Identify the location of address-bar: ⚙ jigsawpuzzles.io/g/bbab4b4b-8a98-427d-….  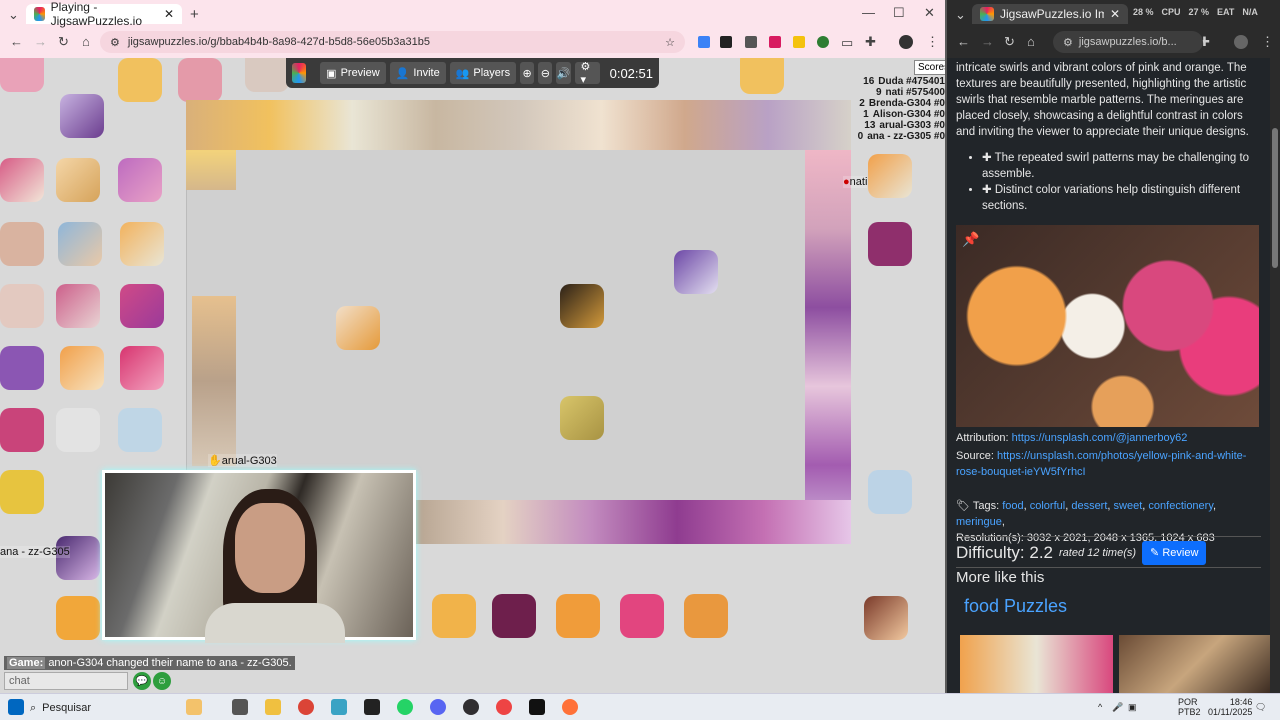
(392, 42).